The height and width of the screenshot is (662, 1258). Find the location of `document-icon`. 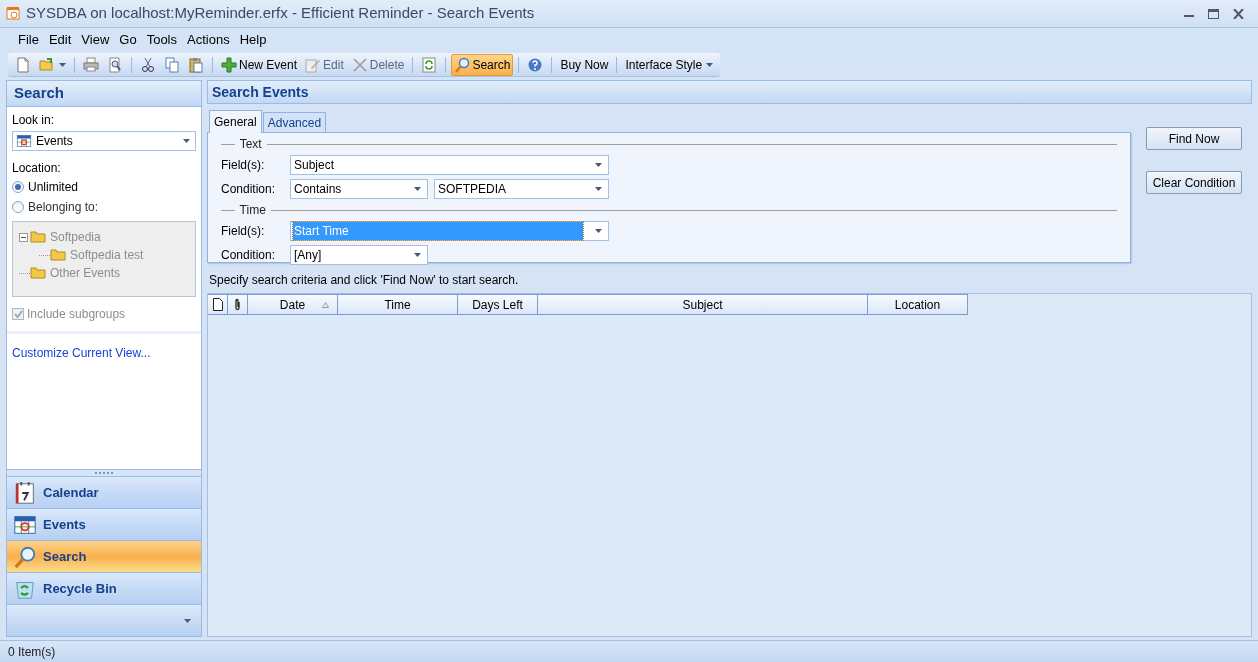

document-icon is located at coordinates (217, 304).